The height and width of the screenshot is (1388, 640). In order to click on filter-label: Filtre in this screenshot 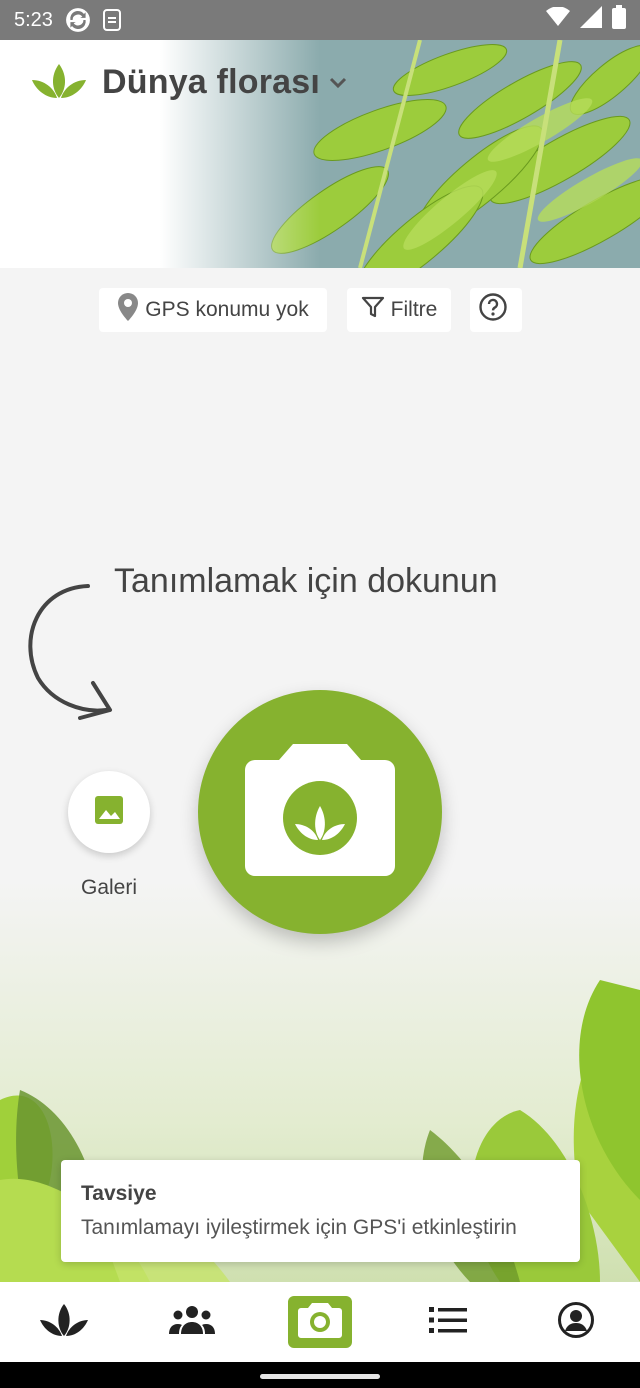, I will do `click(414, 309)`.